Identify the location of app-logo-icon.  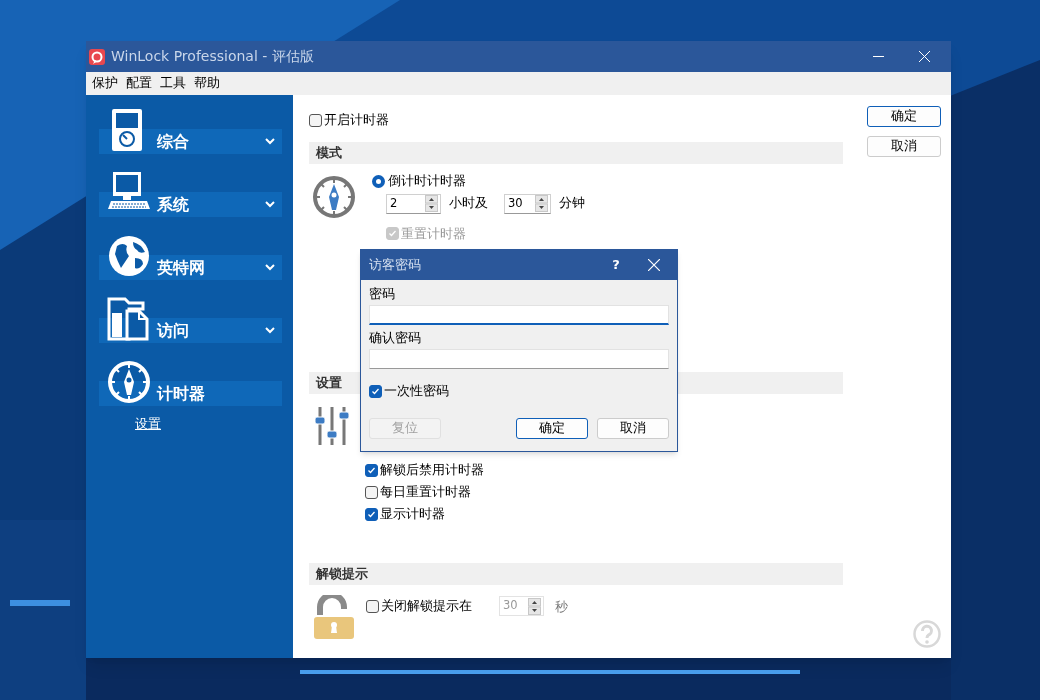
(97, 56).